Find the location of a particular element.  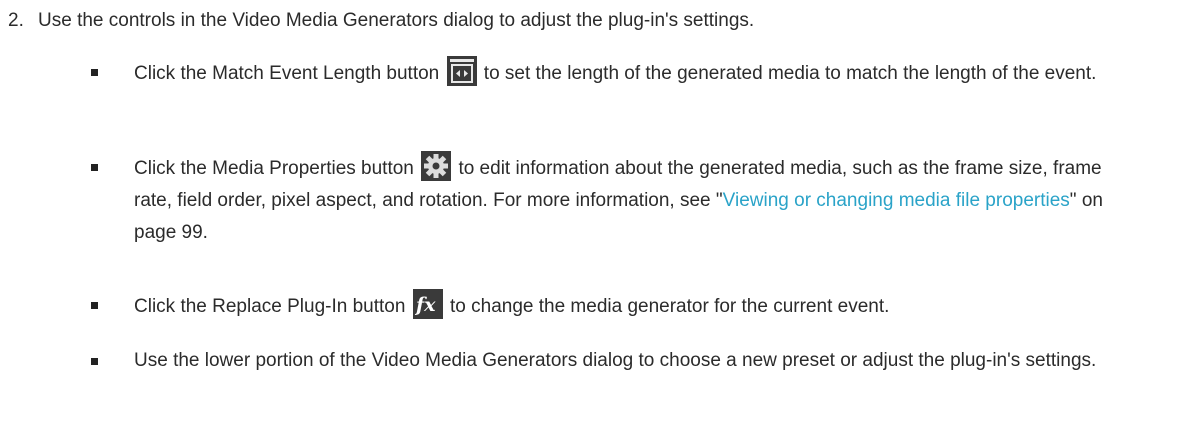

match-event-length-icon is located at coordinates (461, 71).